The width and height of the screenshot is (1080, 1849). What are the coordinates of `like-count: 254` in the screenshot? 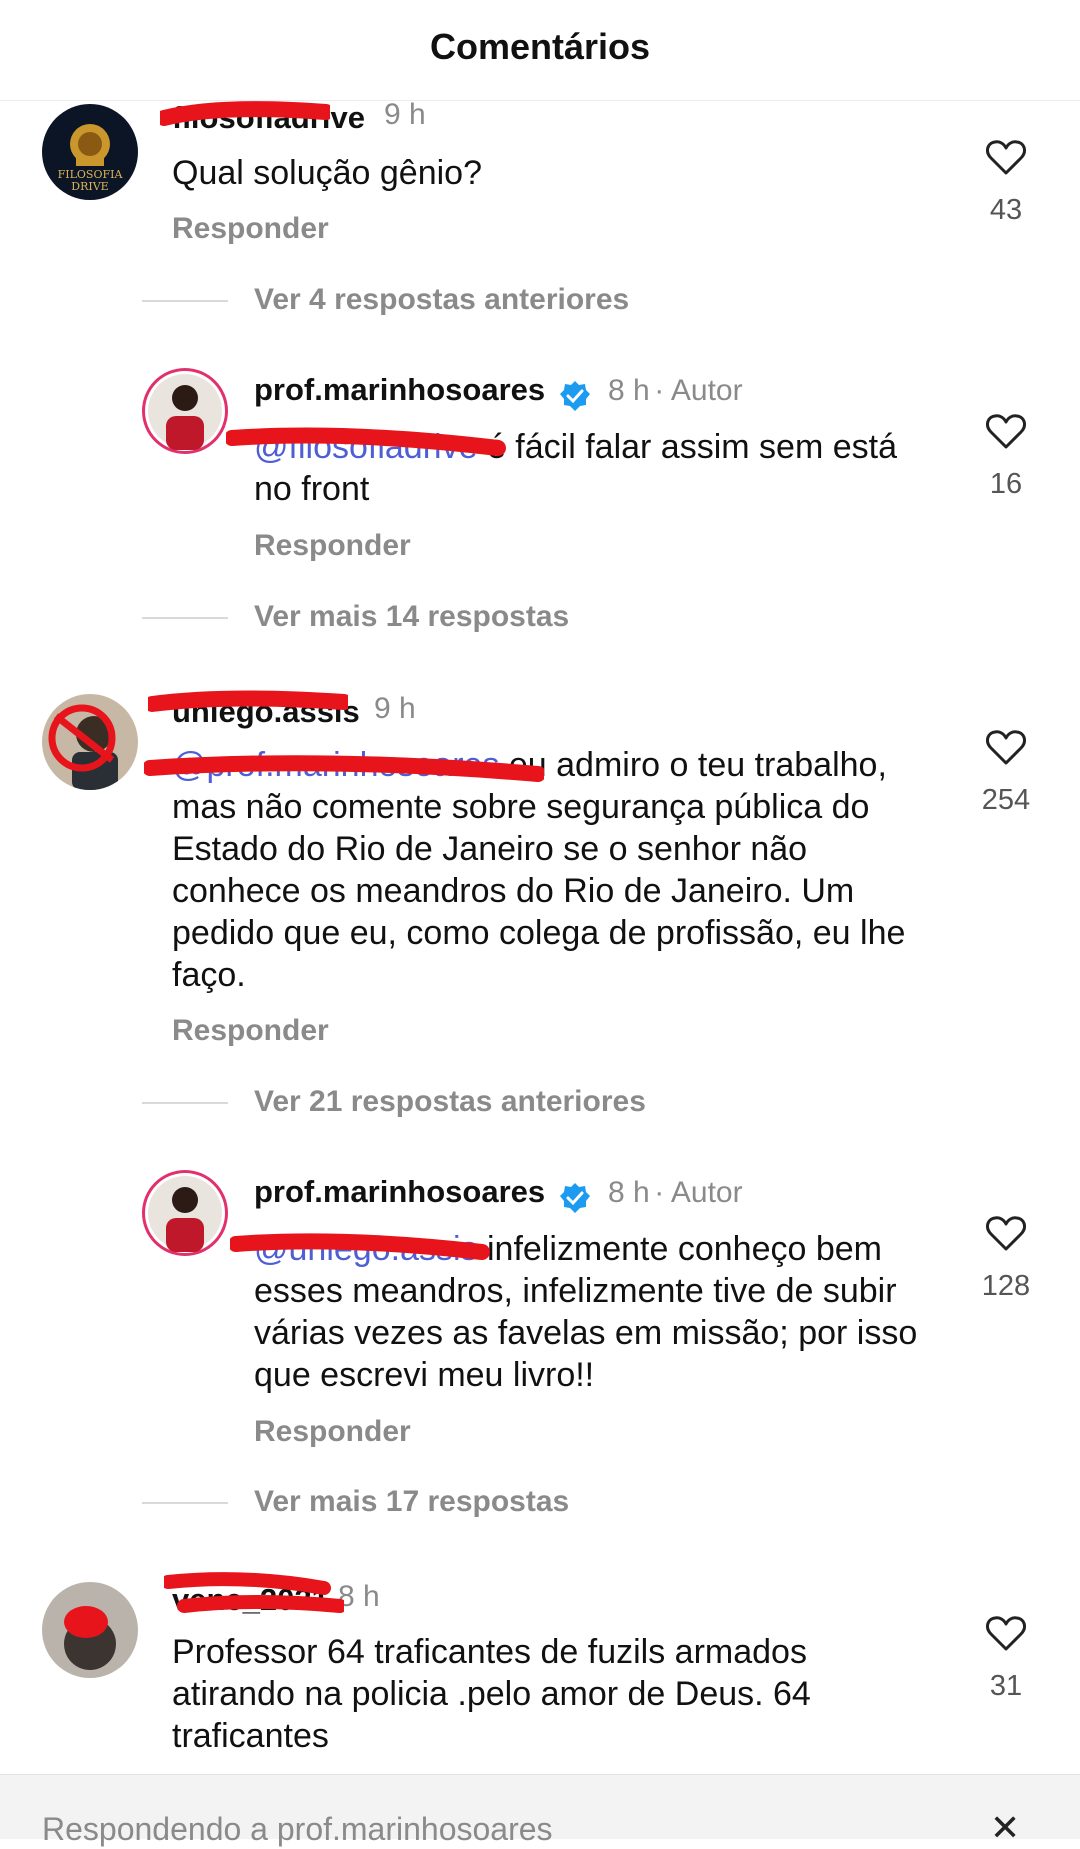 It's located at (1006, 800).